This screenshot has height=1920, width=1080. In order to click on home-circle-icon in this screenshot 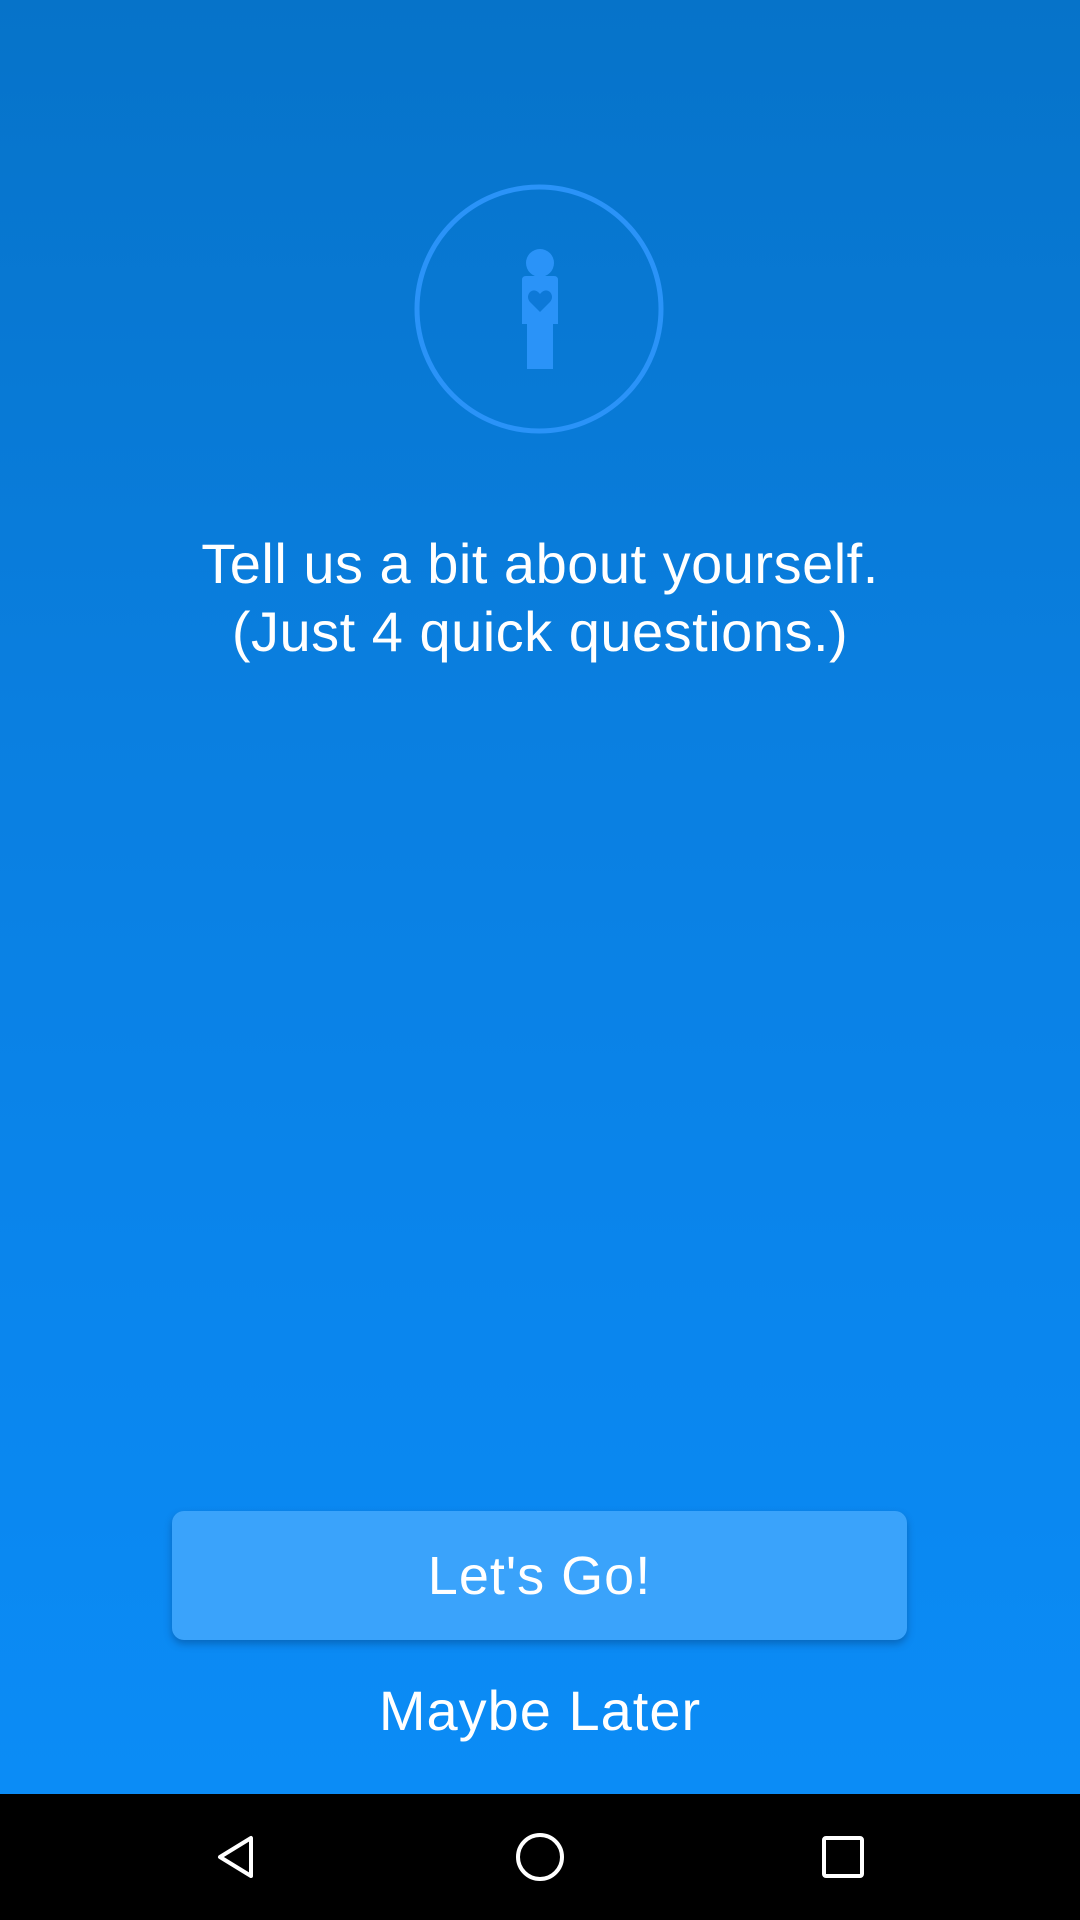, I will do `click(540, 1857)`.